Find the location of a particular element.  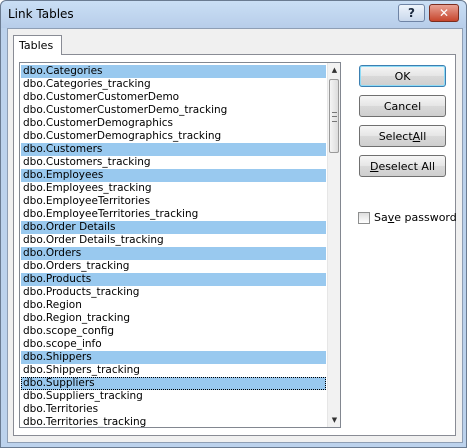

scroll-up-icon: ▲ is located at coordinates (334, 70).